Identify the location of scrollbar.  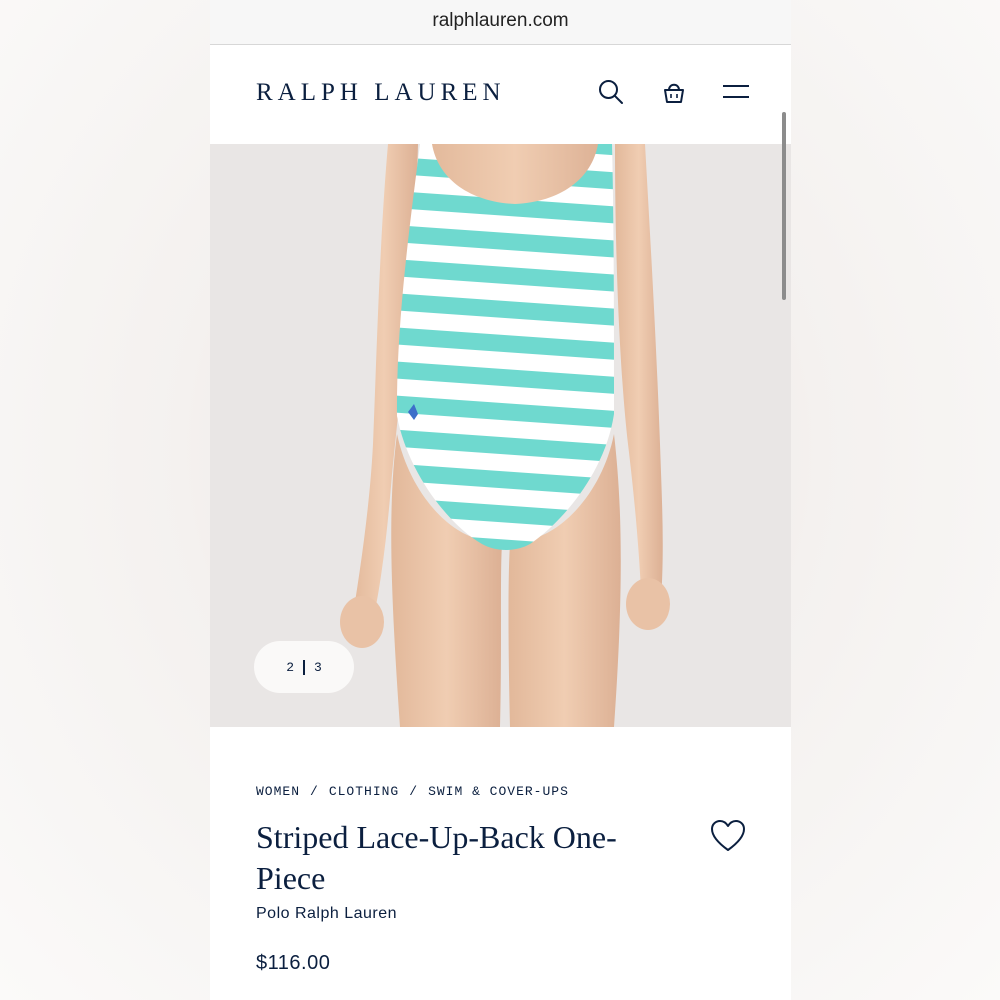
(784, 206).